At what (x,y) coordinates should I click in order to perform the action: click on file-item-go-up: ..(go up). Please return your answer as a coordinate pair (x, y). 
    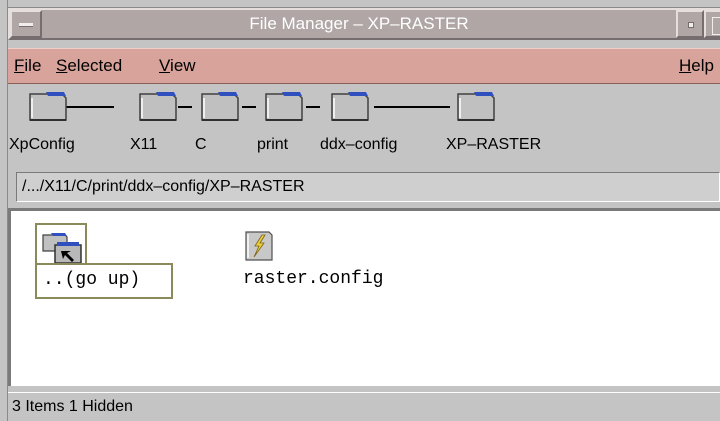
    Looking at the image, I should click on (104, 265).